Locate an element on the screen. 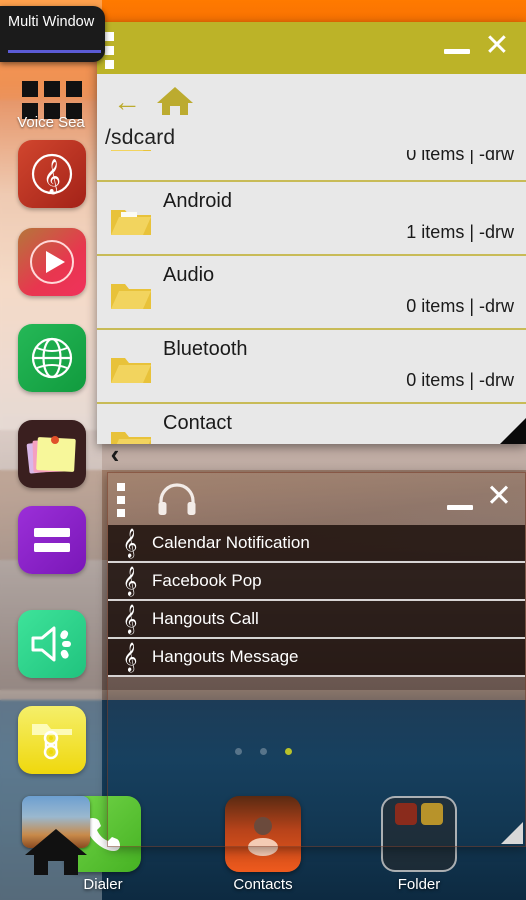 The image size is (526, 900). table-row: 0 items | -drw is located at coordinates (311, 166).